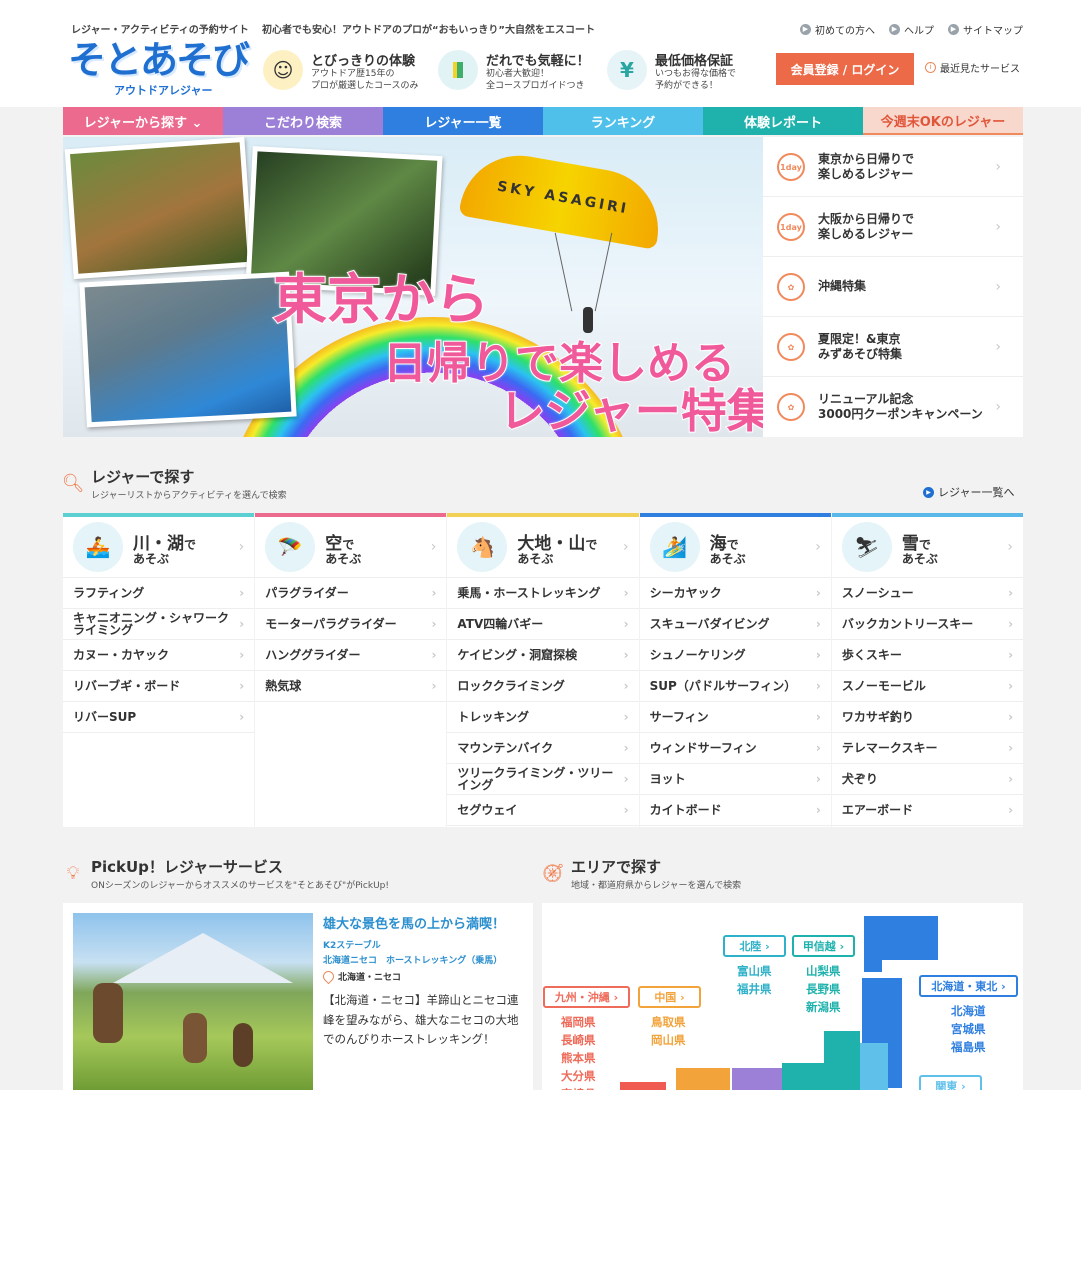 The image size is (1081, 1280). What do you see at coordinates (842, 1060) in the screenshot?
I see `map-koshinetsu` at bounding box center [842, 1060].